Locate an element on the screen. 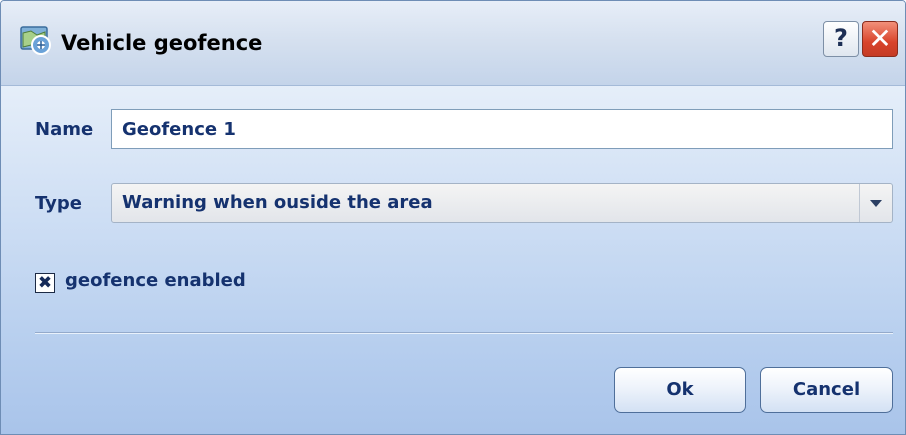 The image size is (906, 435). dropdown-toggle is located at coordinates (875, 203).